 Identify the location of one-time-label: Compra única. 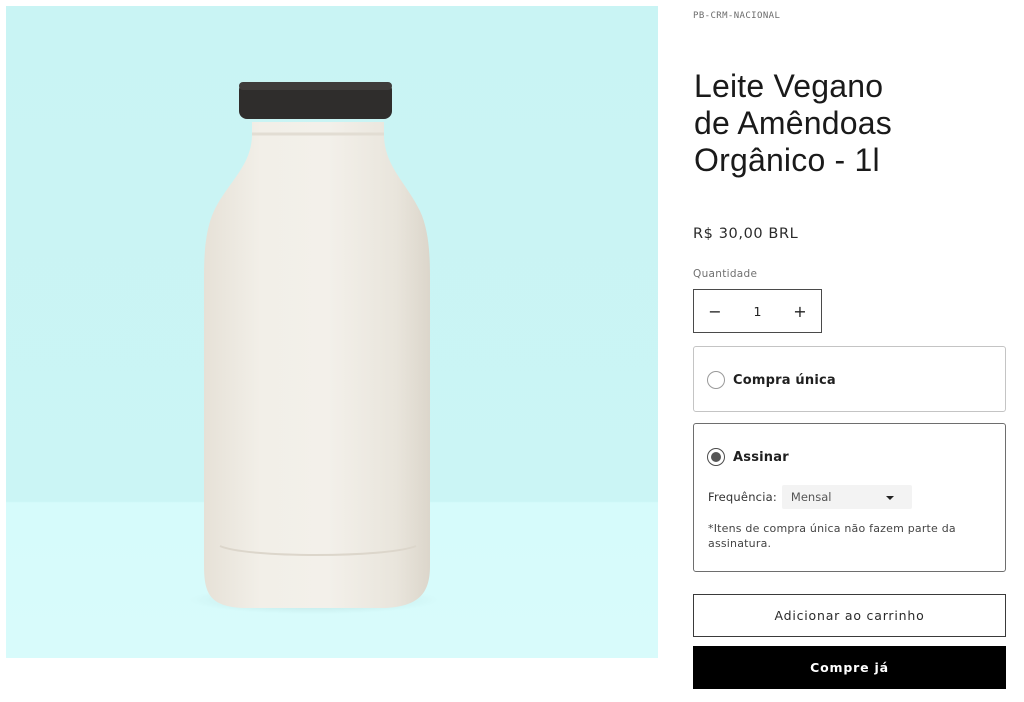
(784, 380).